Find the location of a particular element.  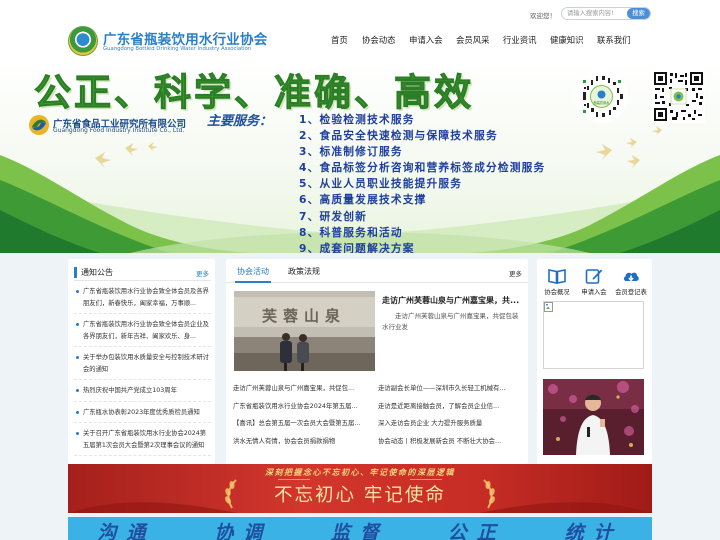

values-banner: 沟通 协调 监督 公正 统计 is located at coordinates (360, 528).